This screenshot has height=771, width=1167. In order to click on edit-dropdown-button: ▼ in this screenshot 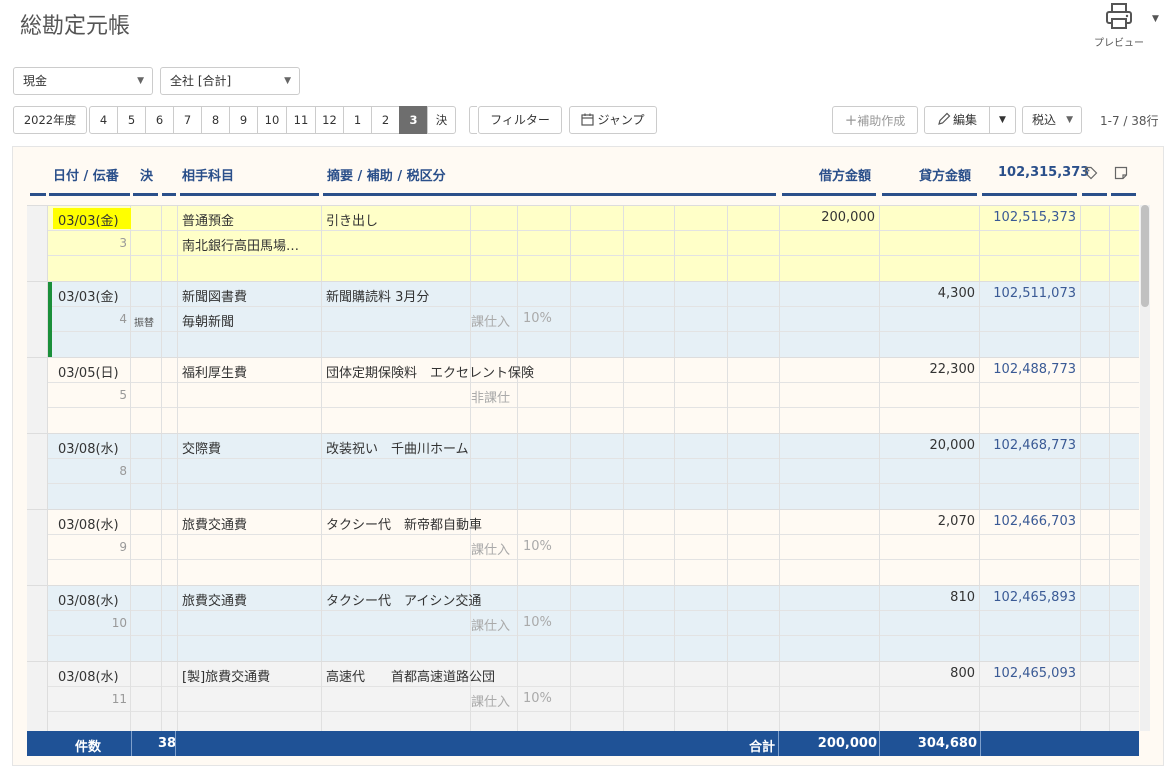, I will do `click(1002, 120)`.